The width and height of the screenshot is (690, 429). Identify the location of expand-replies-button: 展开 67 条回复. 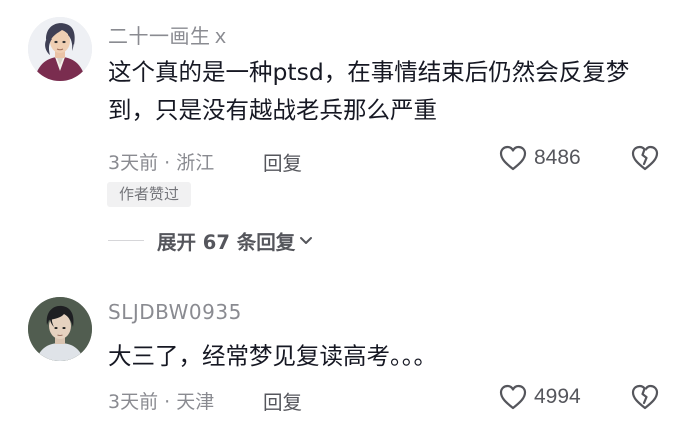
(210, 240).